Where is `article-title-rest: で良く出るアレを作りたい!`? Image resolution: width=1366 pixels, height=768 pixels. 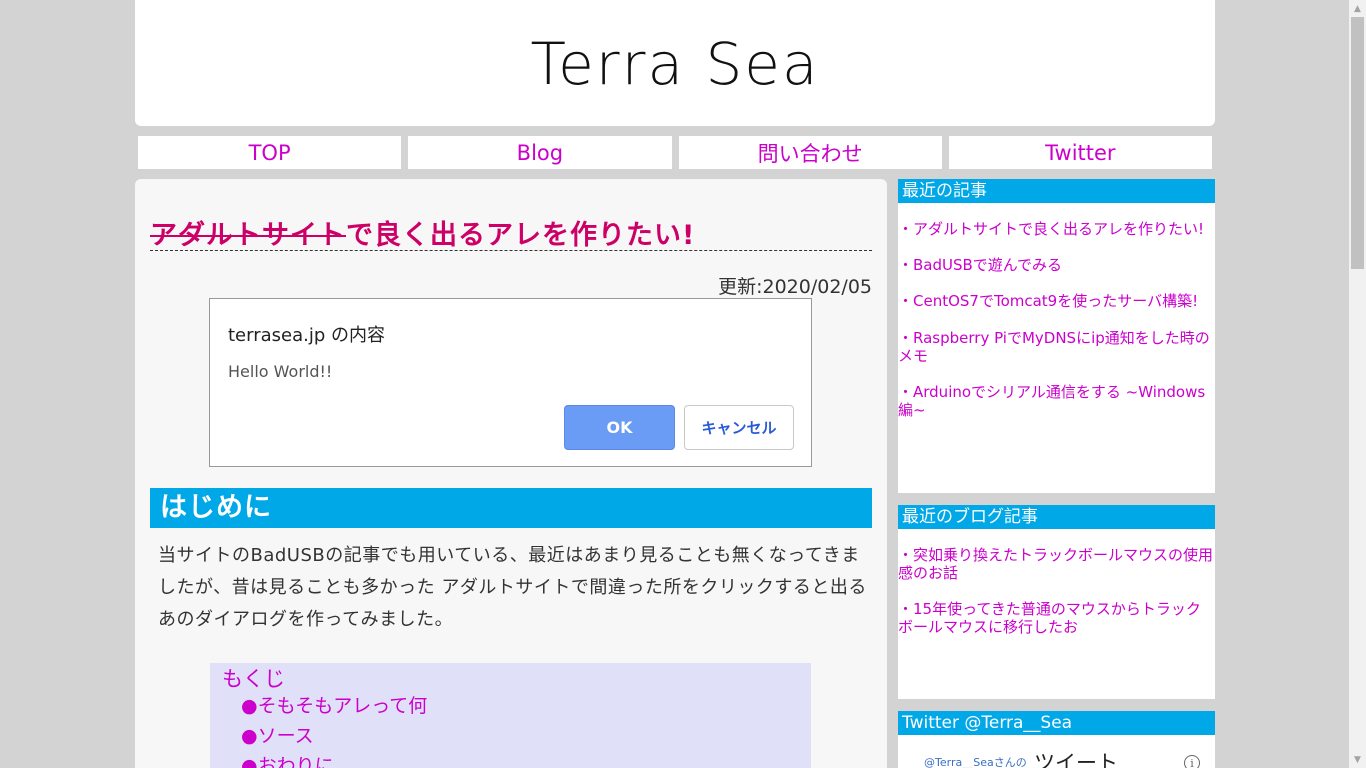 article-title-rest: で良く出るアレを作りたい! is located at coordinates (521, 235).